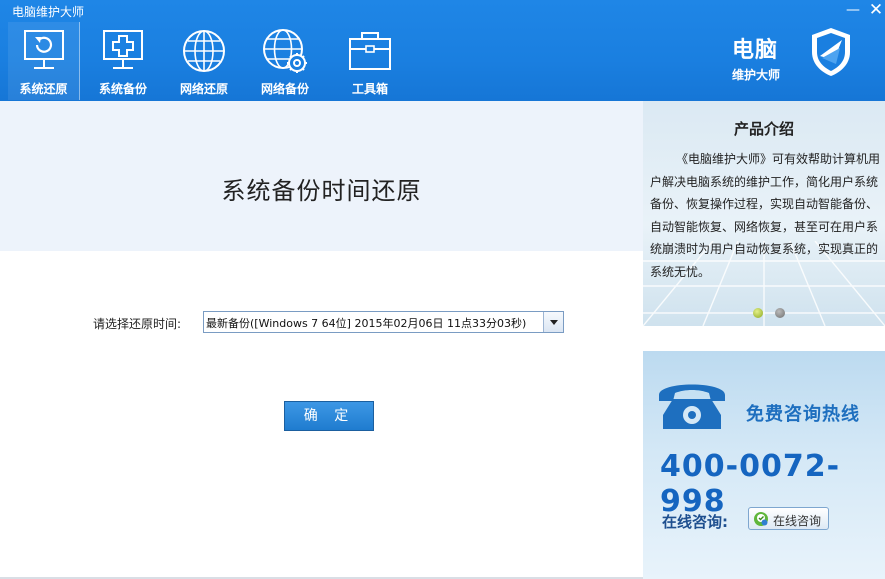  I want to click on window-title: 电脑维护大师, so click(48, 12).